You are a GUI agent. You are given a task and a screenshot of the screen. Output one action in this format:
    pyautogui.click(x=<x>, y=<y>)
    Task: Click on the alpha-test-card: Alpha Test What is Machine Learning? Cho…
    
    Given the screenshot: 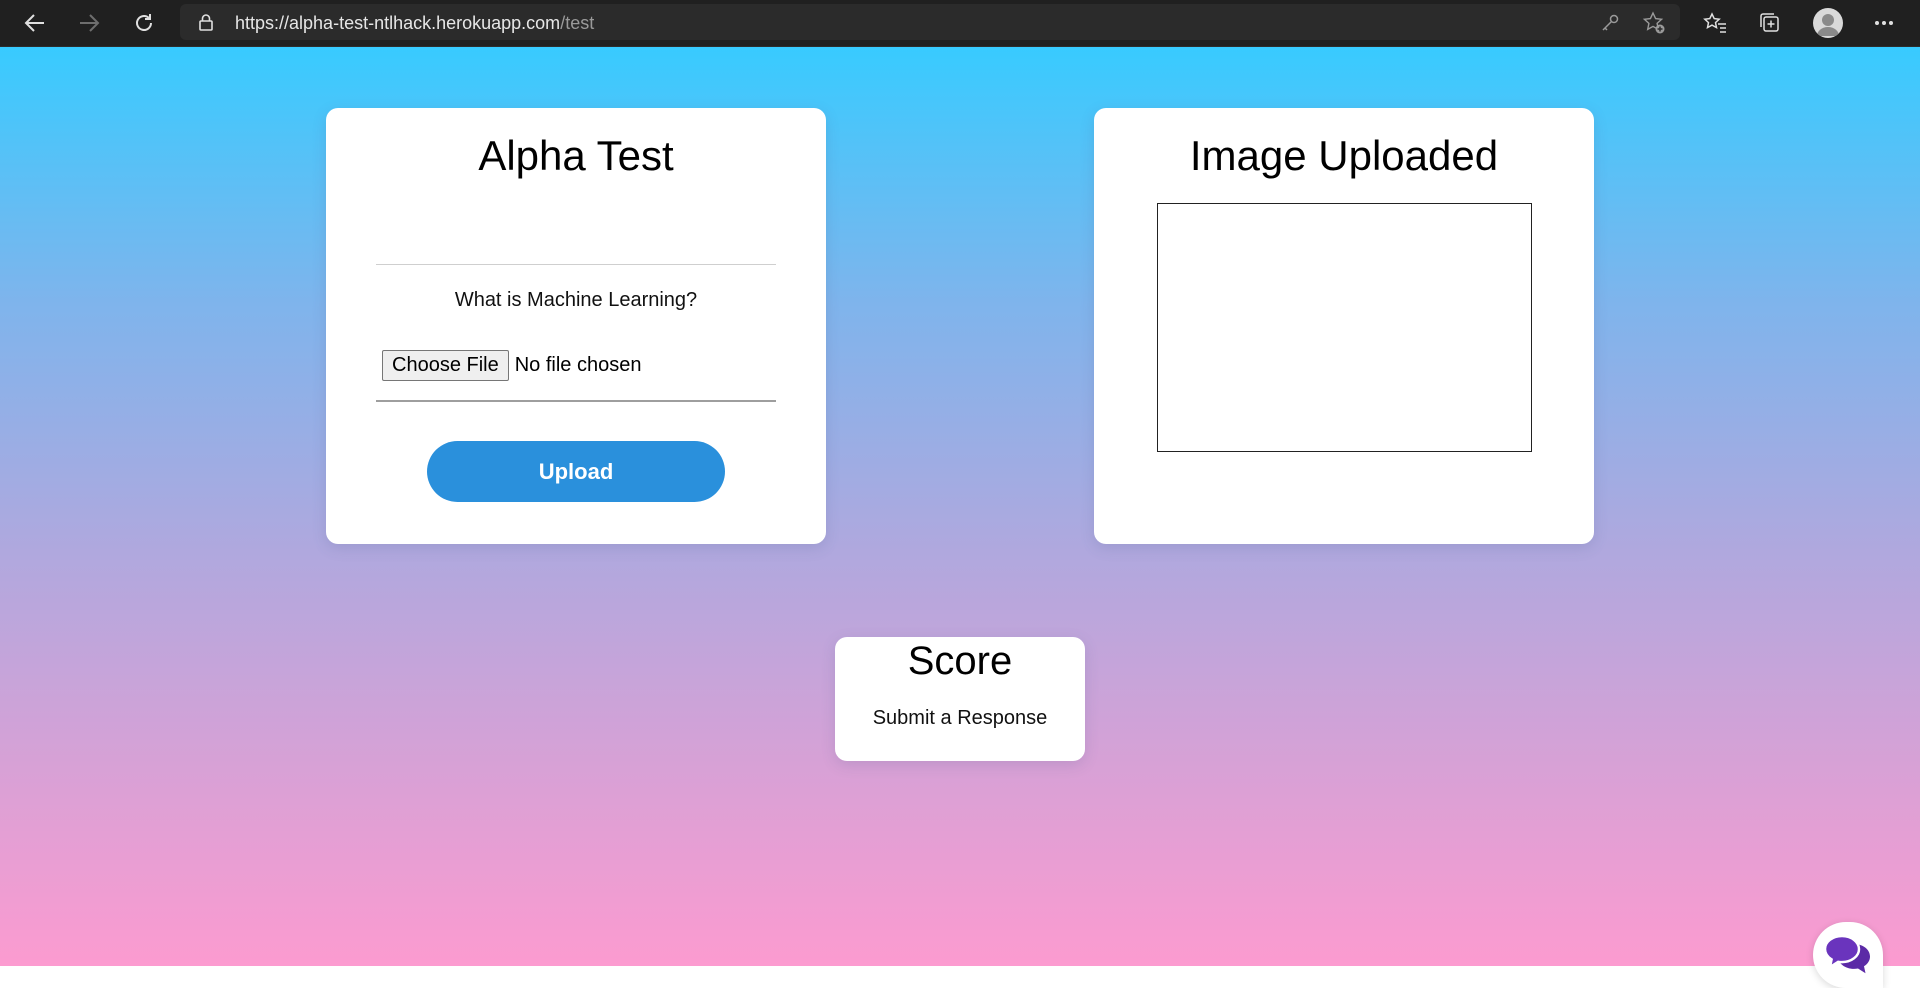 What is the action you would take?
    pyautogui.click(x=576, y=326)
    